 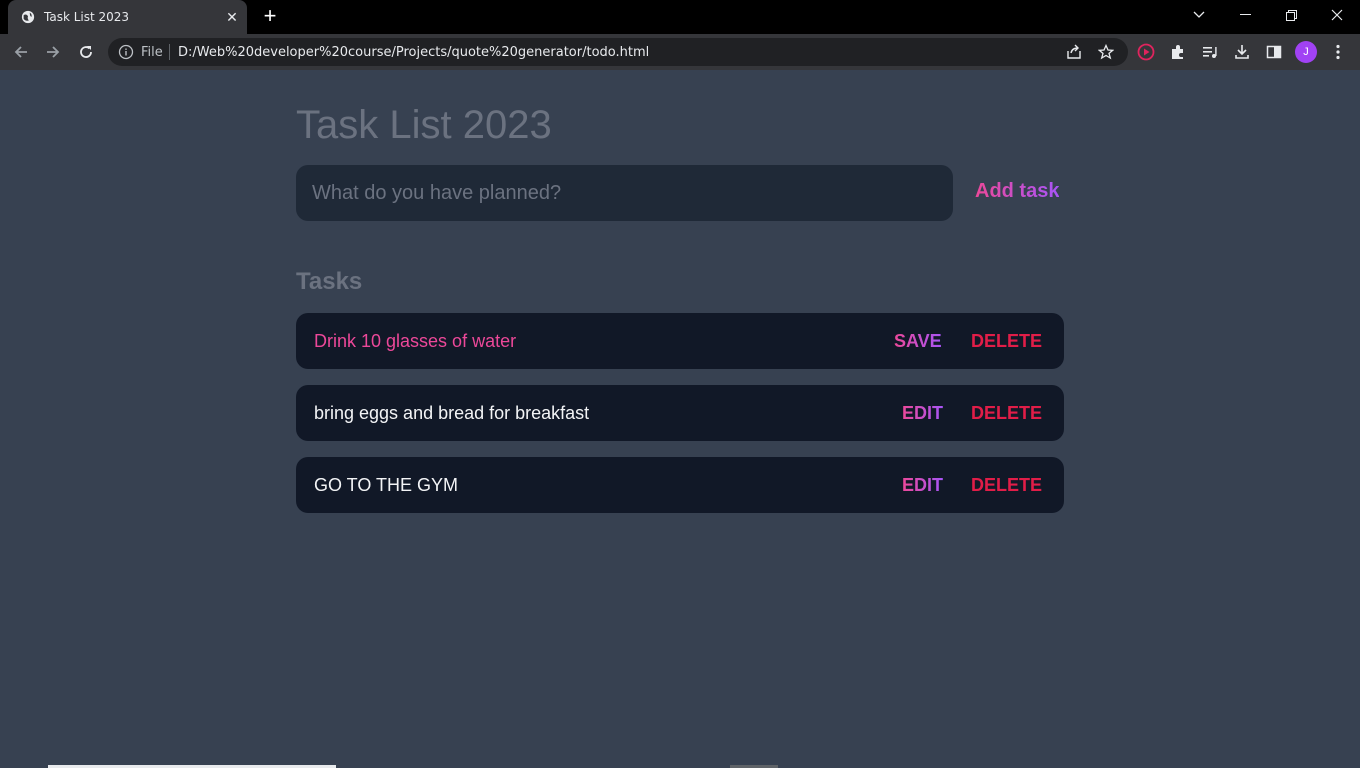 What do you see at coordinates (1074, 52) in the screenshot?
I see `share-icon` at bounding box center [1074, 52].